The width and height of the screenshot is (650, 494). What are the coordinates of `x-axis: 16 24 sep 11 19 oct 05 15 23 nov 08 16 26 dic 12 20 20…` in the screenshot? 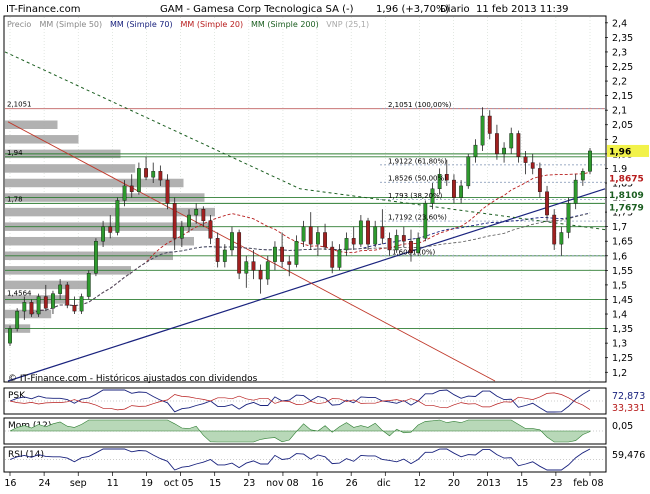 It's located at (304, 480).